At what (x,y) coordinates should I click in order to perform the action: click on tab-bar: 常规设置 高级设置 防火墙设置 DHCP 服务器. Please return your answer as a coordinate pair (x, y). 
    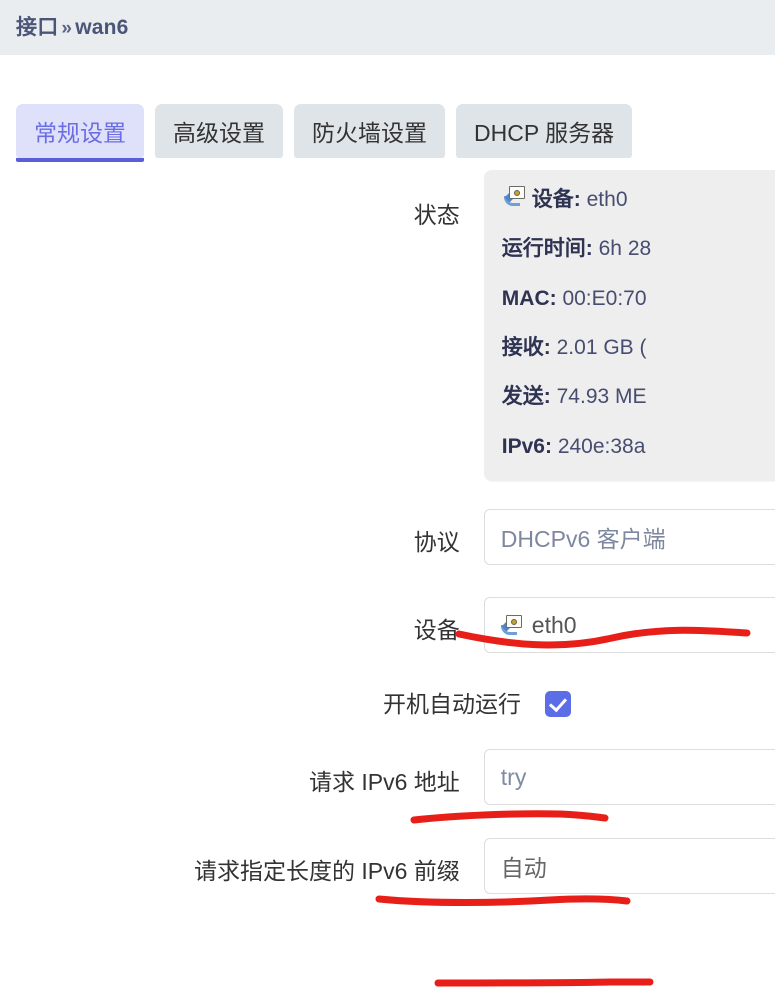
    Looking at the image, I should click on (329, 133).